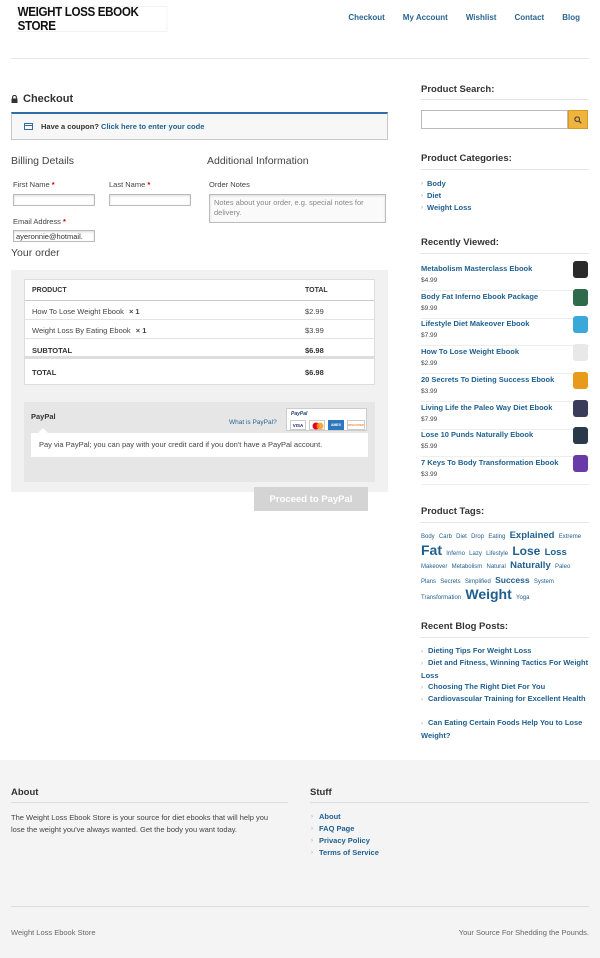 This screenshot has height=958, width=600. Describe the element at coordinates (497, 554) in the screenshot. I see `tag-link: Lifestyle` at that location.